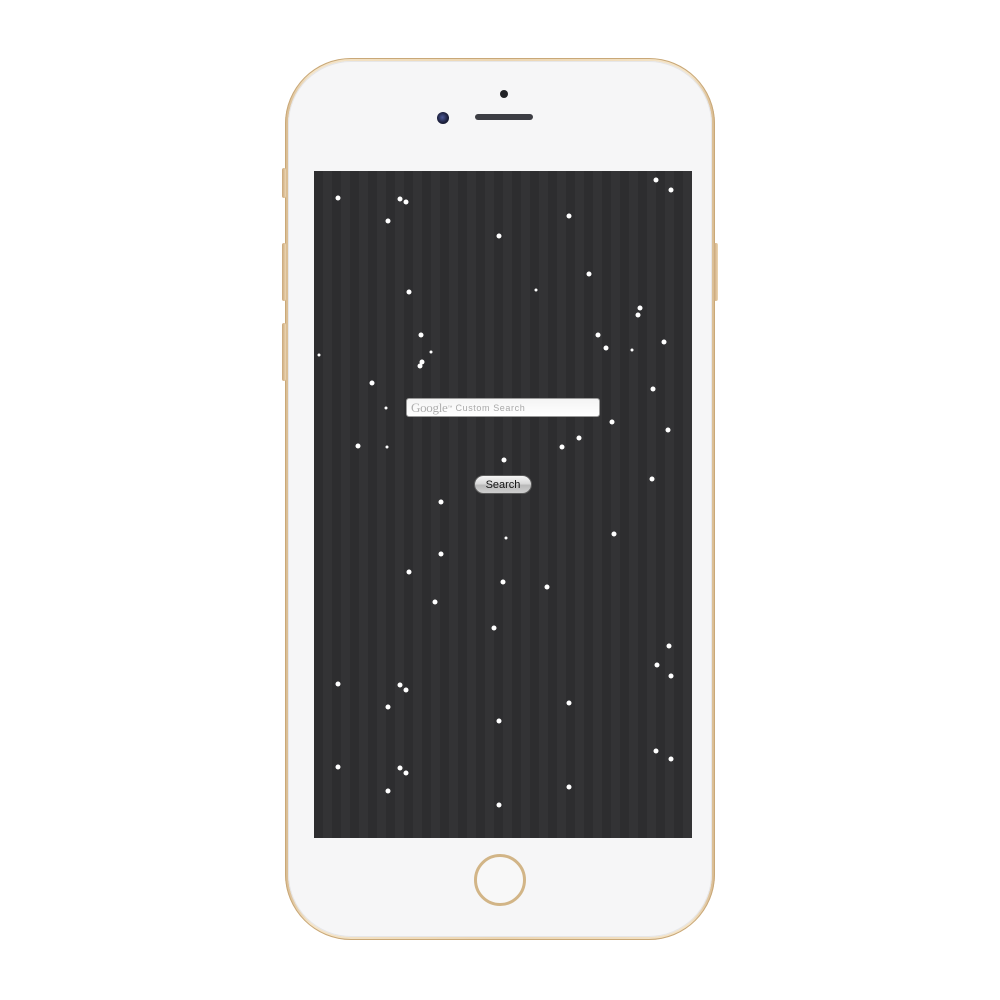 This screenshot has width=1000, height=1000. I want to click on search-input: Google ™ Custom Search, so click(503, 407).